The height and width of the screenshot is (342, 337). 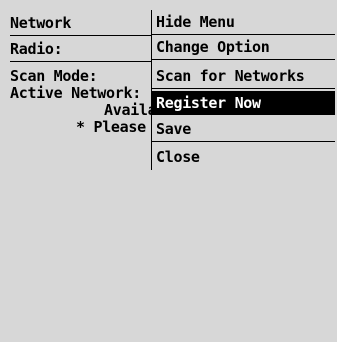 I want to click on menu-item-save: Save, so click(x=243, y=129).